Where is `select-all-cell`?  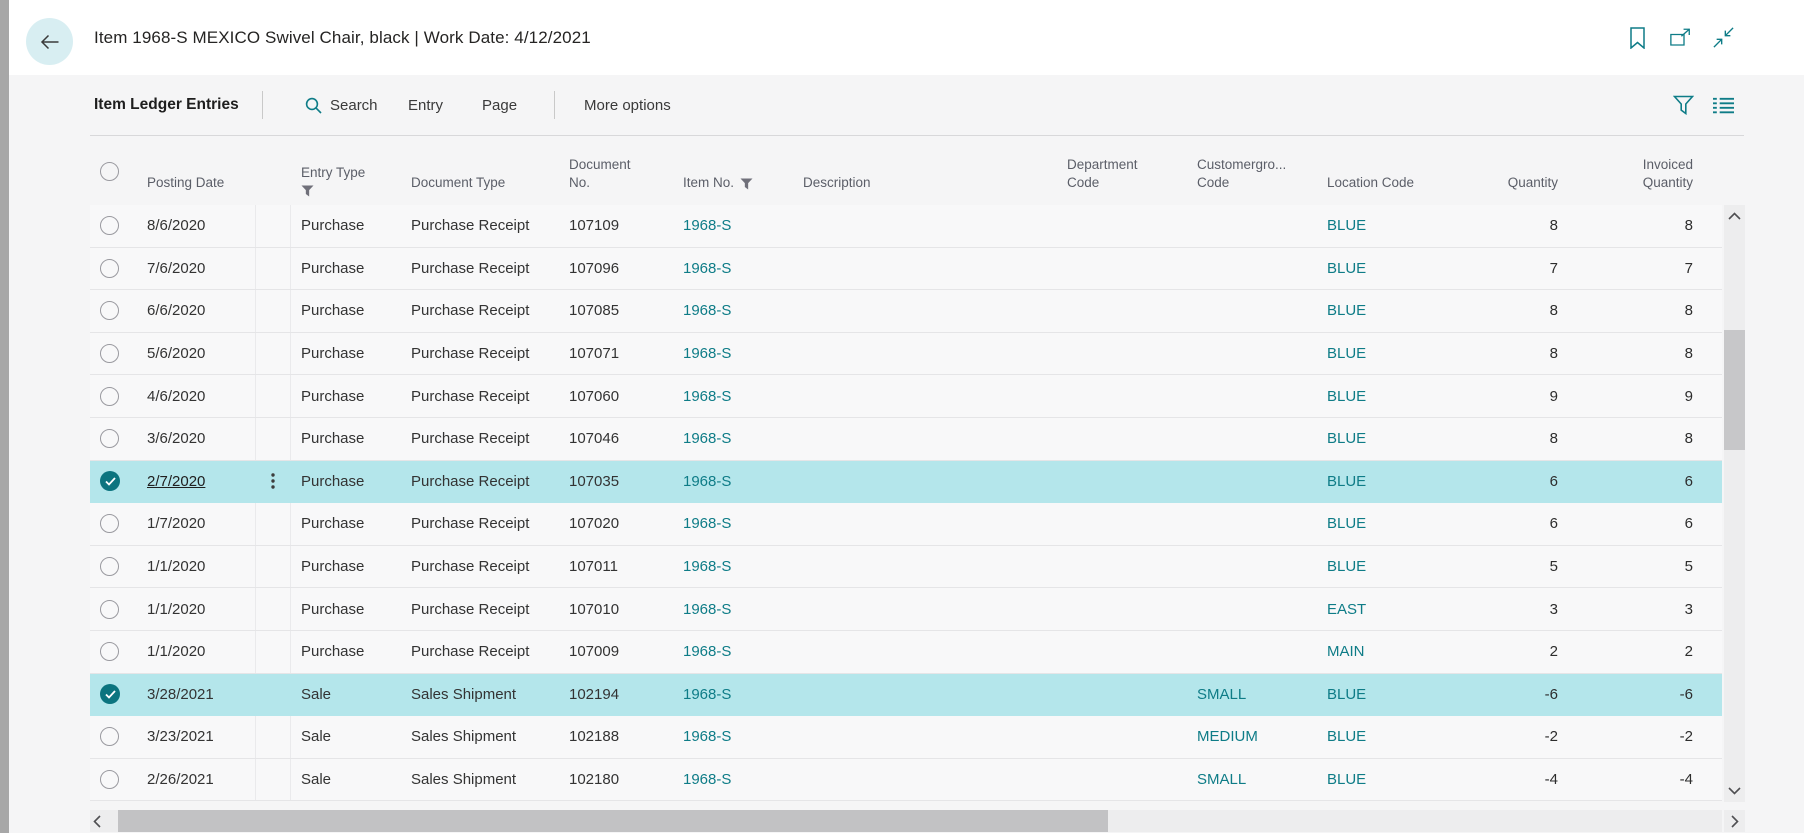 select-all-cell is located at coordinates (113, 170).